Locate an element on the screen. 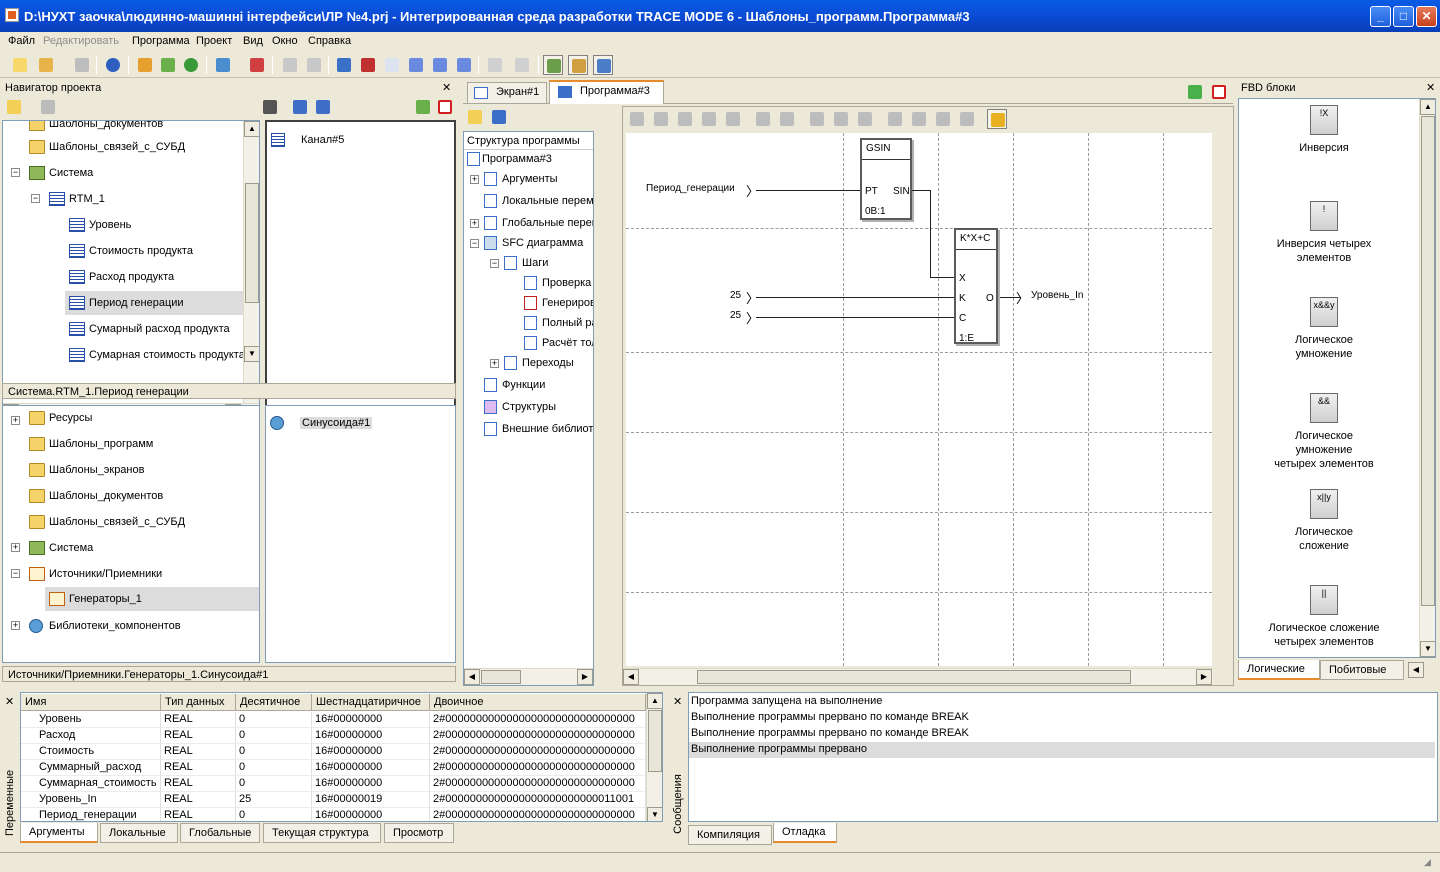 The image size is (1440, 872). tree-steps: Шаги is located at coordinates (526, 263).